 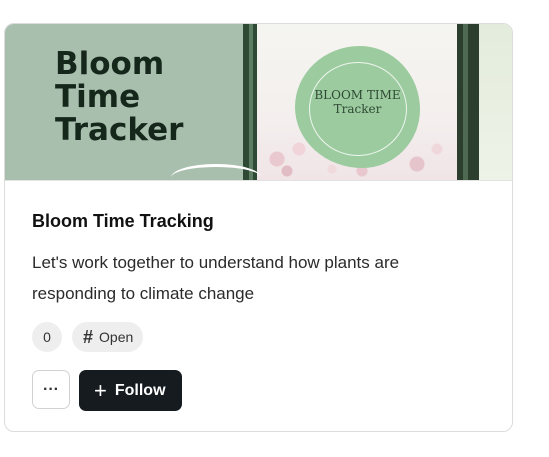 I want to click on logo-text: BLOOM TIME Tracker, so click(x=357, y=102).